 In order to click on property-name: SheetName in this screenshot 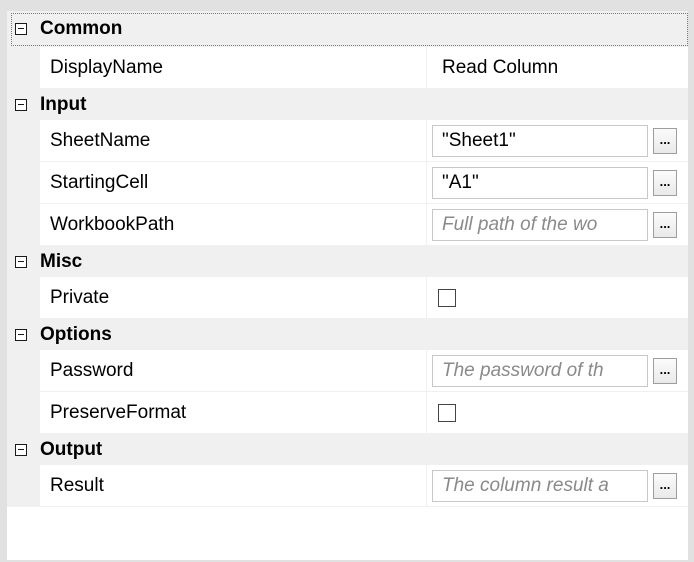, I will do `click(233, 141)`.